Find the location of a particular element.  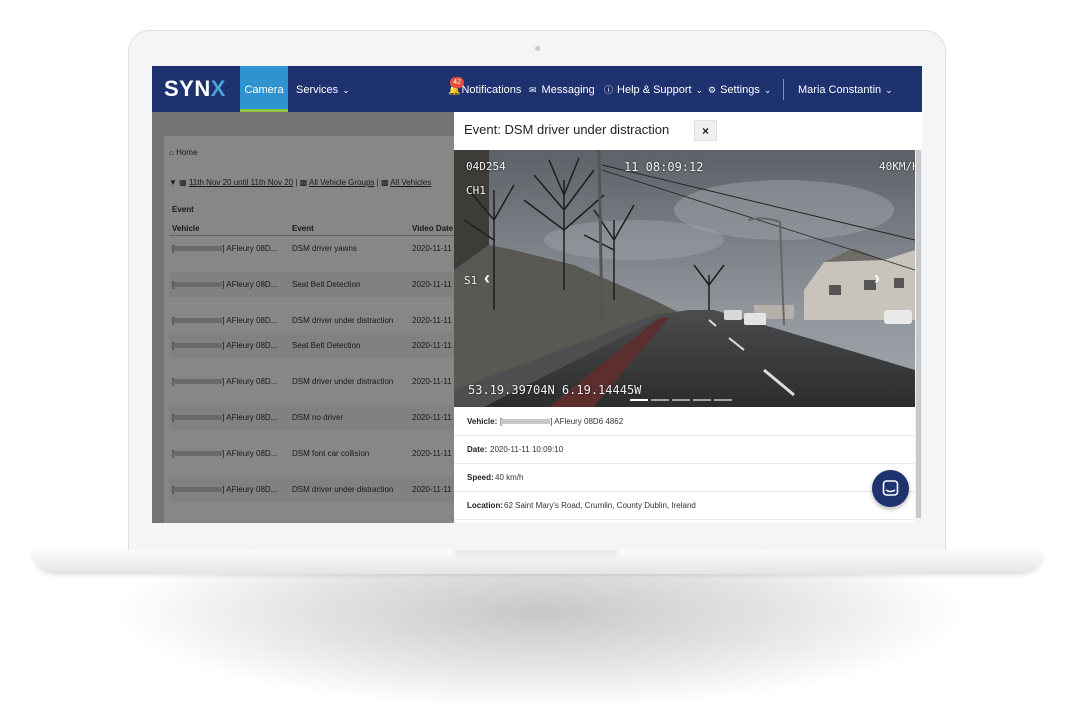

osd-vehicle-id: 04D254 is located at coordinates (486, 166).